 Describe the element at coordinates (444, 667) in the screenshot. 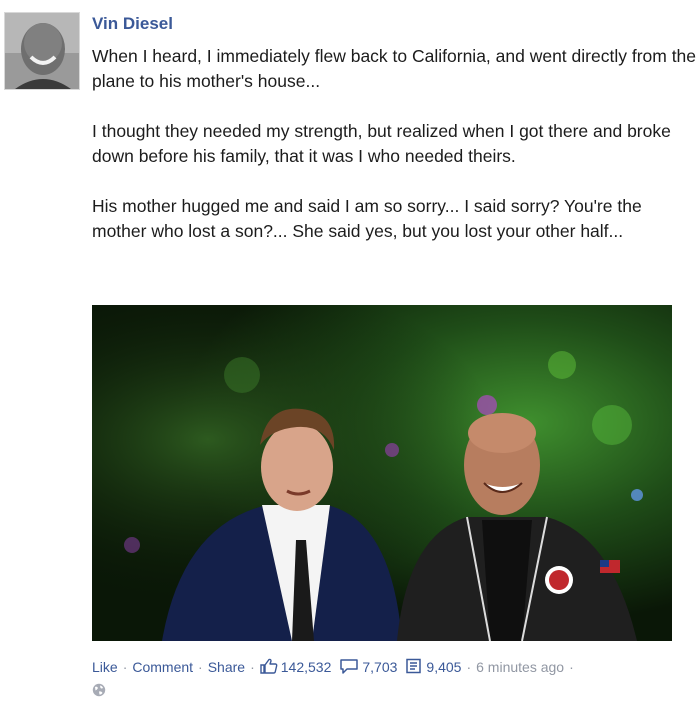

I see `shares-count-text: 9,405` at that location.